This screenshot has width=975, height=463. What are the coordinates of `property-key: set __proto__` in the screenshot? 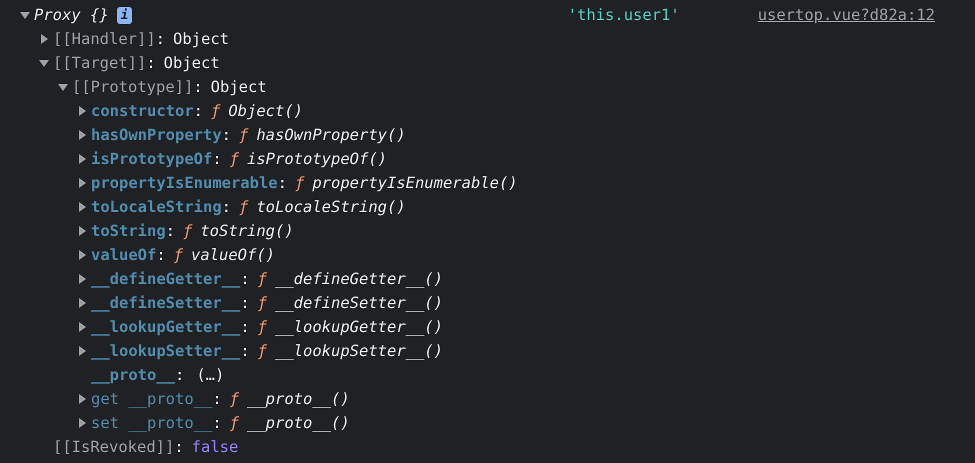 It's located at (151, 423).